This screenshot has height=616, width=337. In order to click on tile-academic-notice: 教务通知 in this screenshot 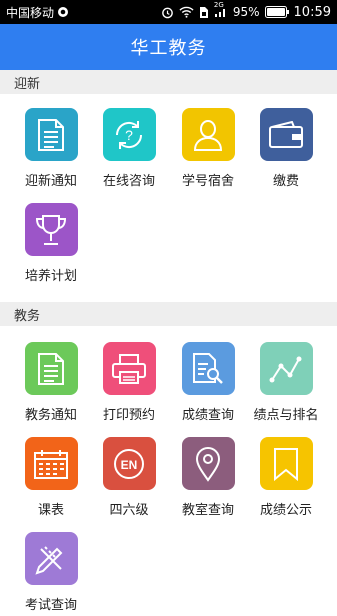, I will do `click(51, 384)`.